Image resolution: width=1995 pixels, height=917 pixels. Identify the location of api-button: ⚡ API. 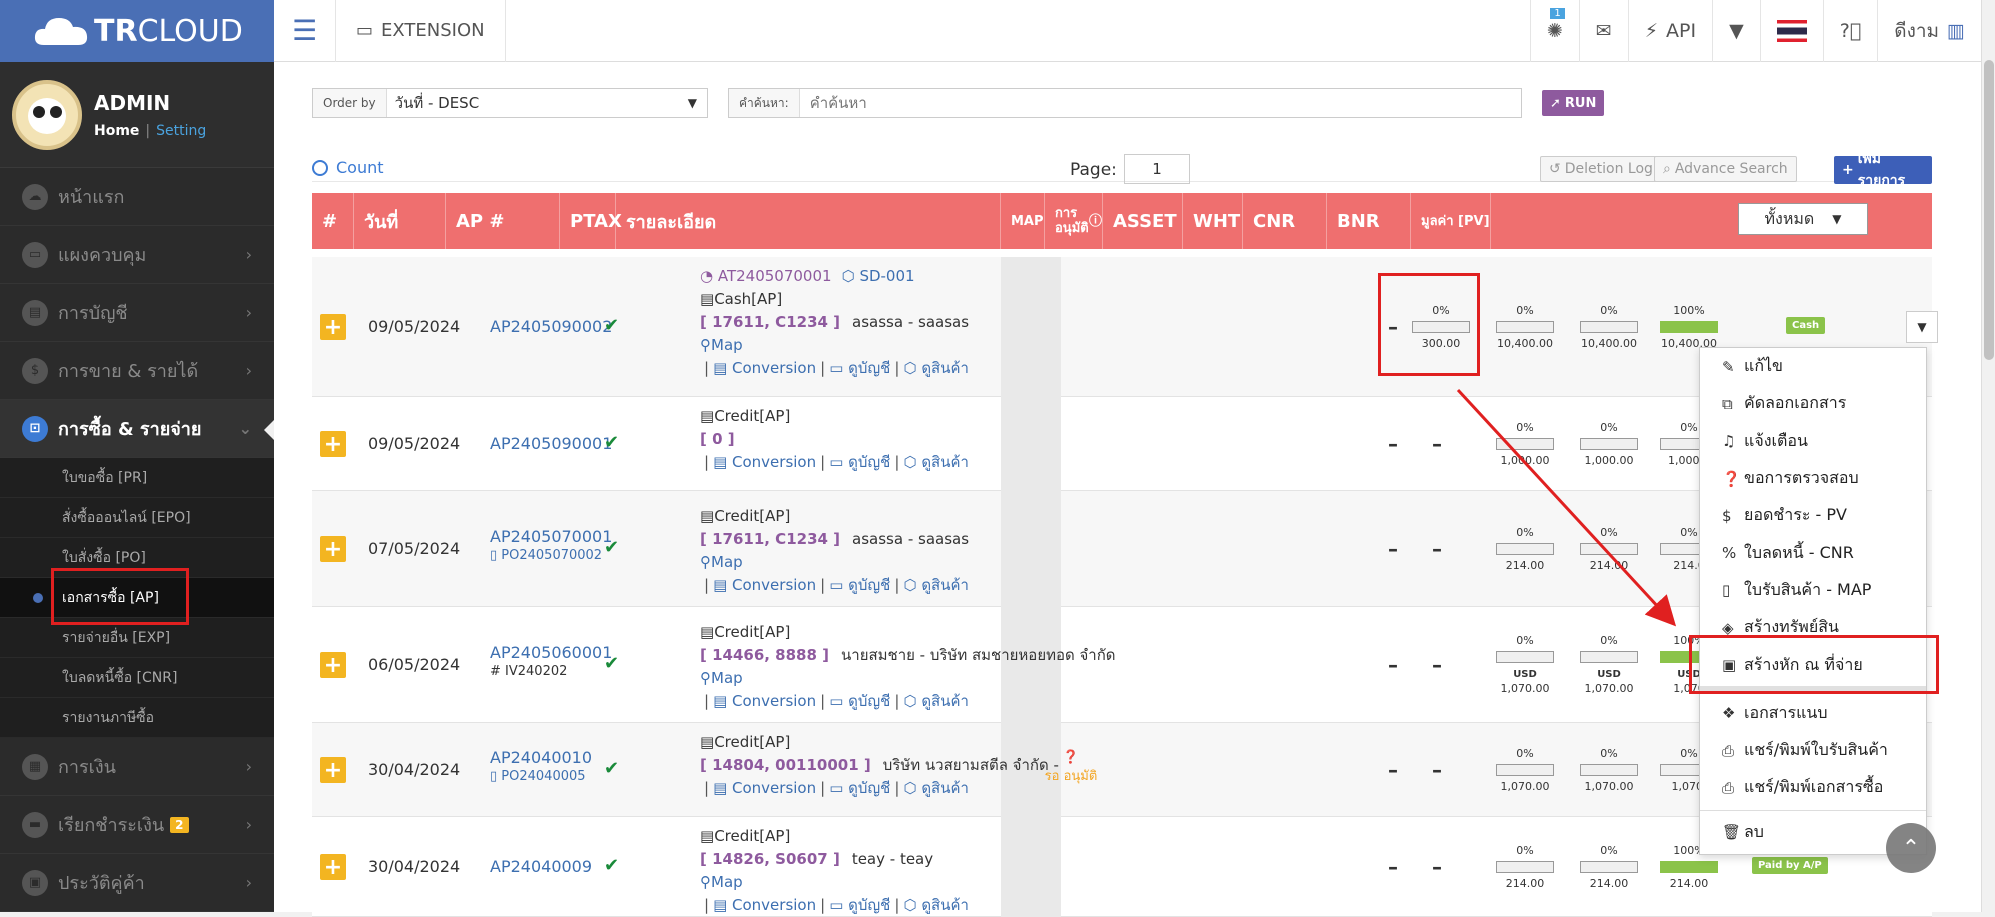
(1669, 31).